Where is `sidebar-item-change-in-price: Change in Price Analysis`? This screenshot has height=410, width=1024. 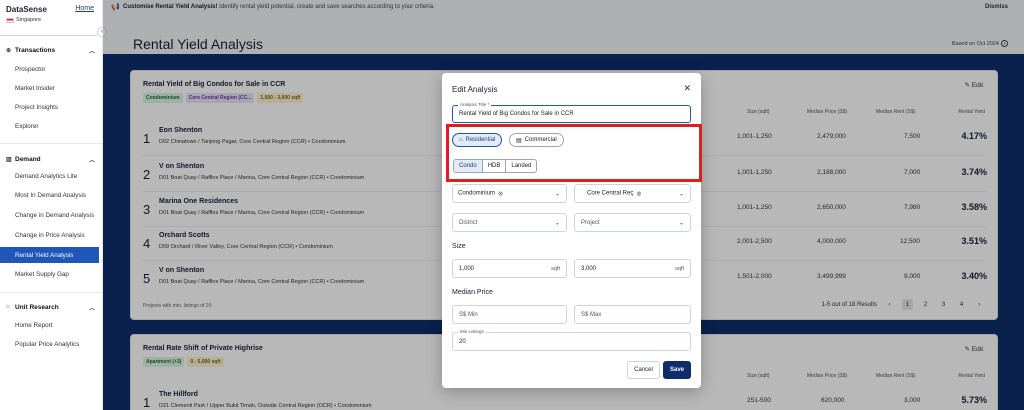 sidebar-item-change-in-price: Change in Price Analysis is located at coordinates (49, 235).